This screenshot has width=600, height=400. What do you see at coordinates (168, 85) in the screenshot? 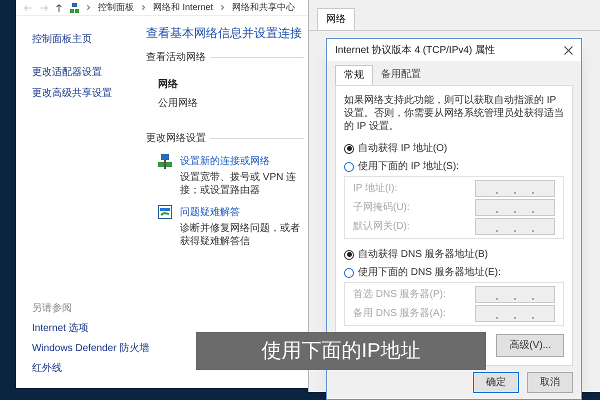
I see `network-name: 网络` at bounding box center [168, 85].